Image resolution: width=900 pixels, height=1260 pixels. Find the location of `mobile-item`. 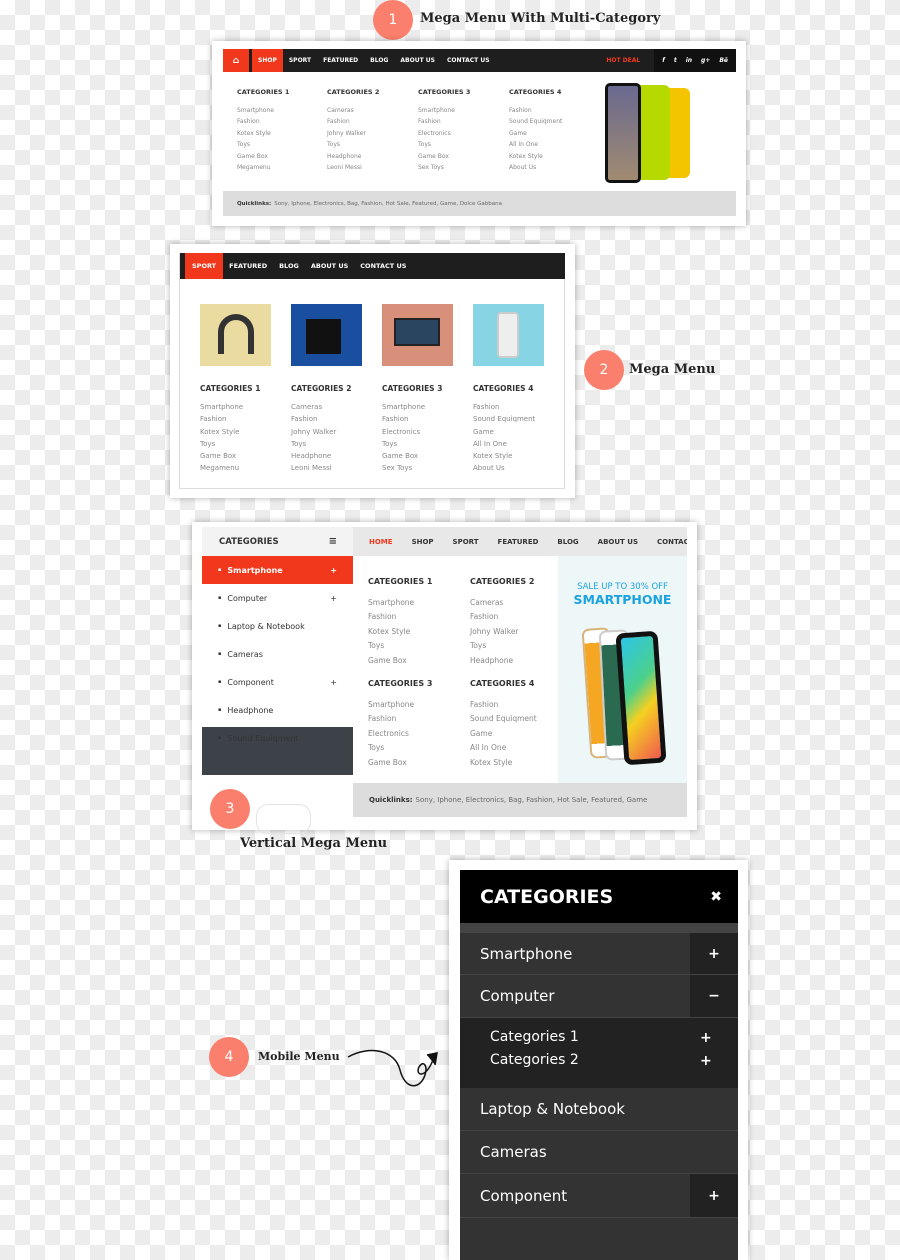

mobile-item is located at coordinates (599, 1239).